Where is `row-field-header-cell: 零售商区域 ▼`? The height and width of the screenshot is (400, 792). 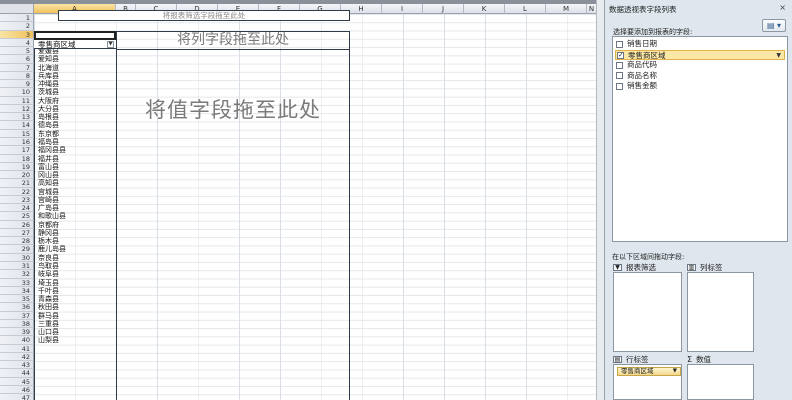 row-field-header-cell: 零售商区域 ▼ is located at coordinates (75, 44).